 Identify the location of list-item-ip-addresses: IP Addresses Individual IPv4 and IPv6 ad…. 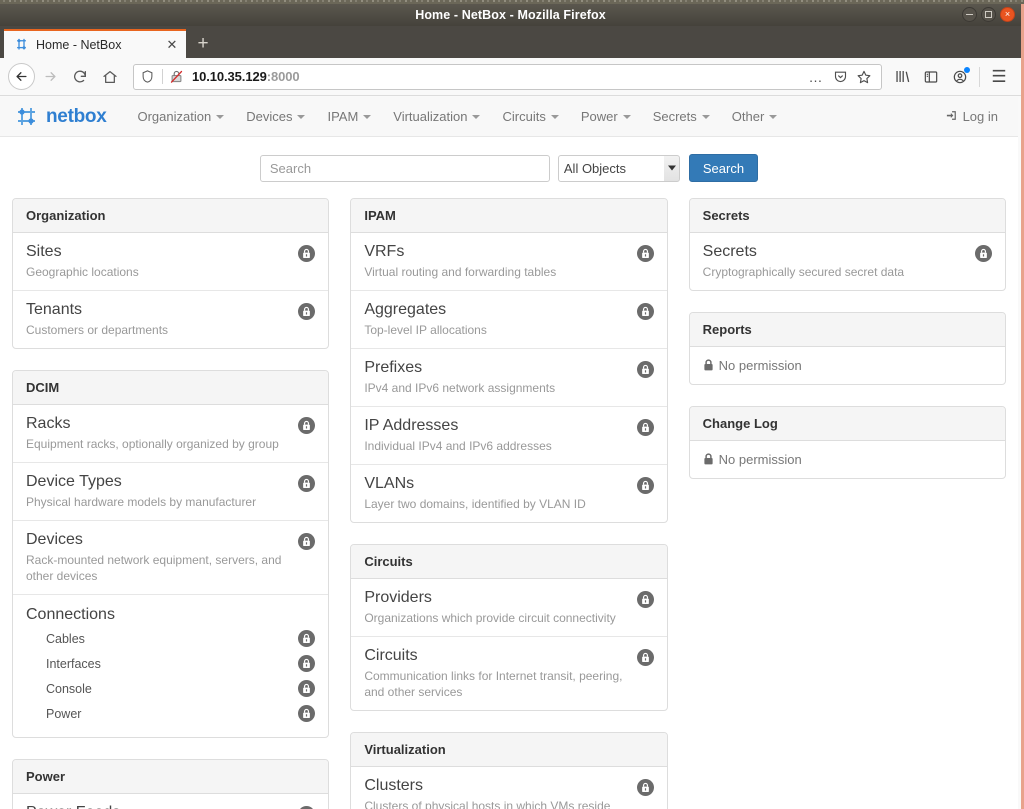
(509, 436).